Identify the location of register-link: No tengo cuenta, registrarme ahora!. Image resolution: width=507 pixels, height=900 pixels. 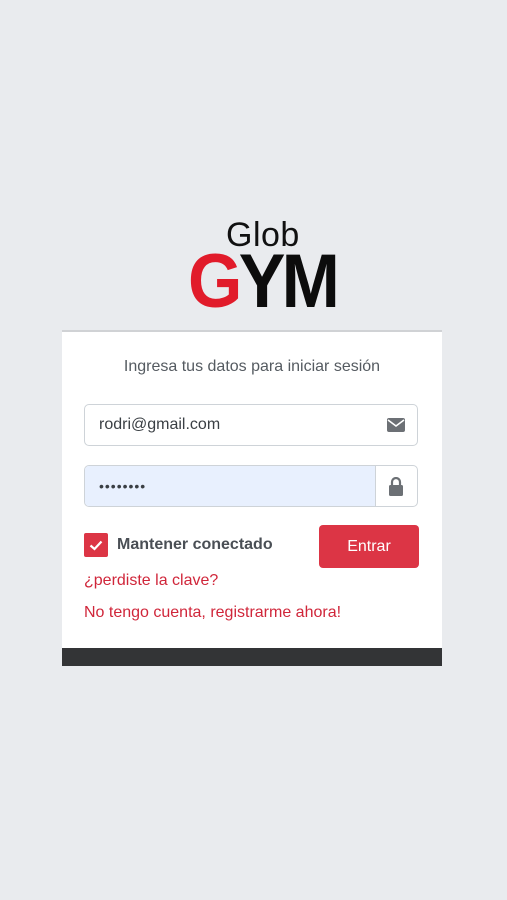
(212, 613).